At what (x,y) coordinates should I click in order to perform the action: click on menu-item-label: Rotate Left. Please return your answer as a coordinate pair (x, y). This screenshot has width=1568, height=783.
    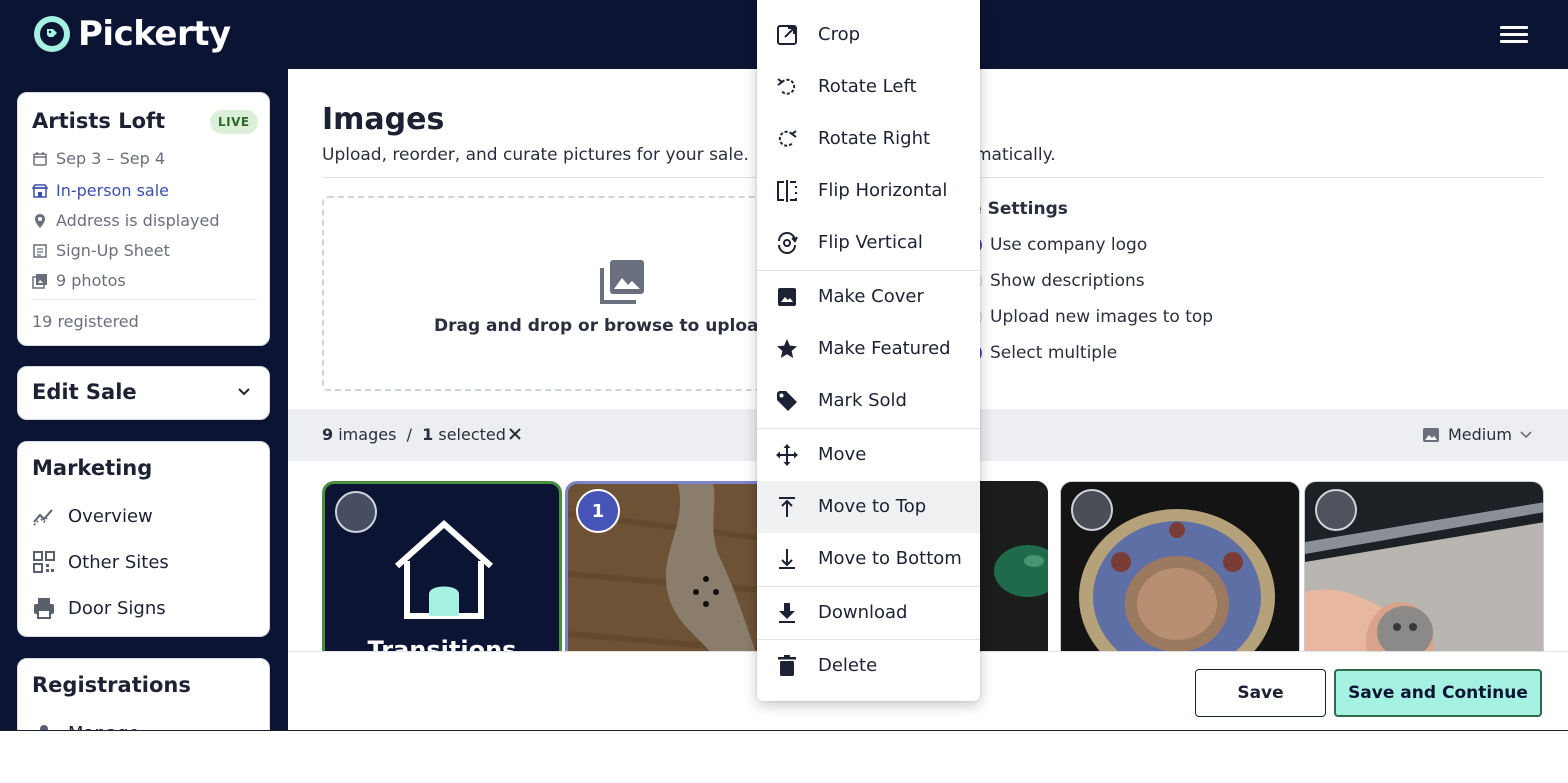
    Looking at the image, I should click on (867, 86).